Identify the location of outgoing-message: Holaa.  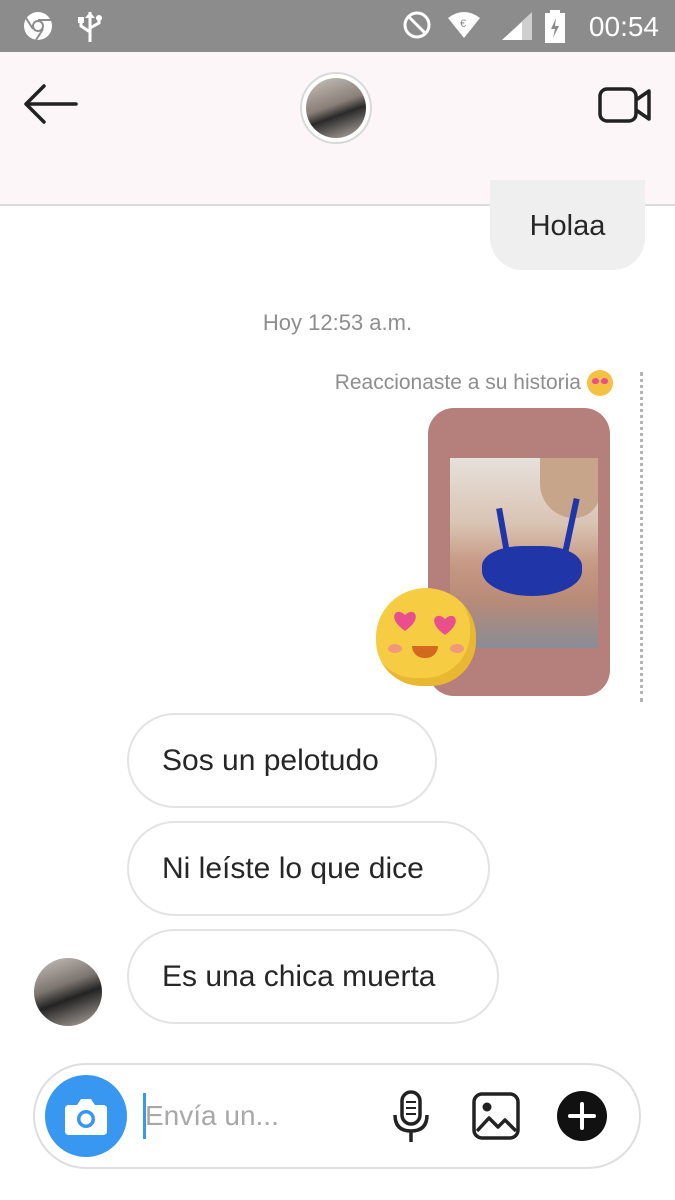
(567, 225).